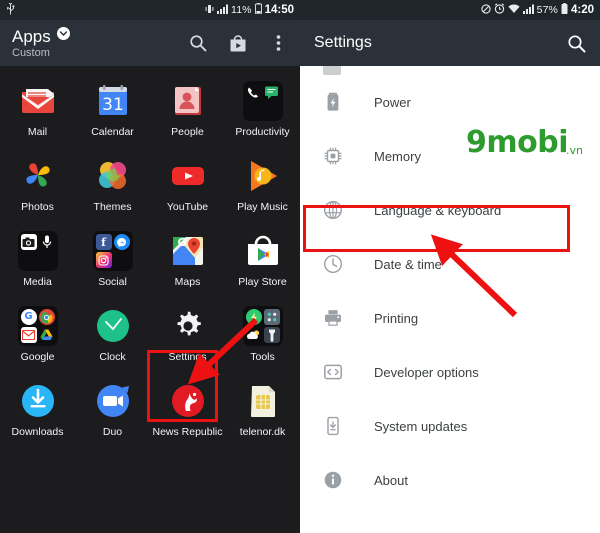  What do you see at coordinates (263, 176) in the screenshot?
I see `play-music-icon` at bounding box center [263, 176].